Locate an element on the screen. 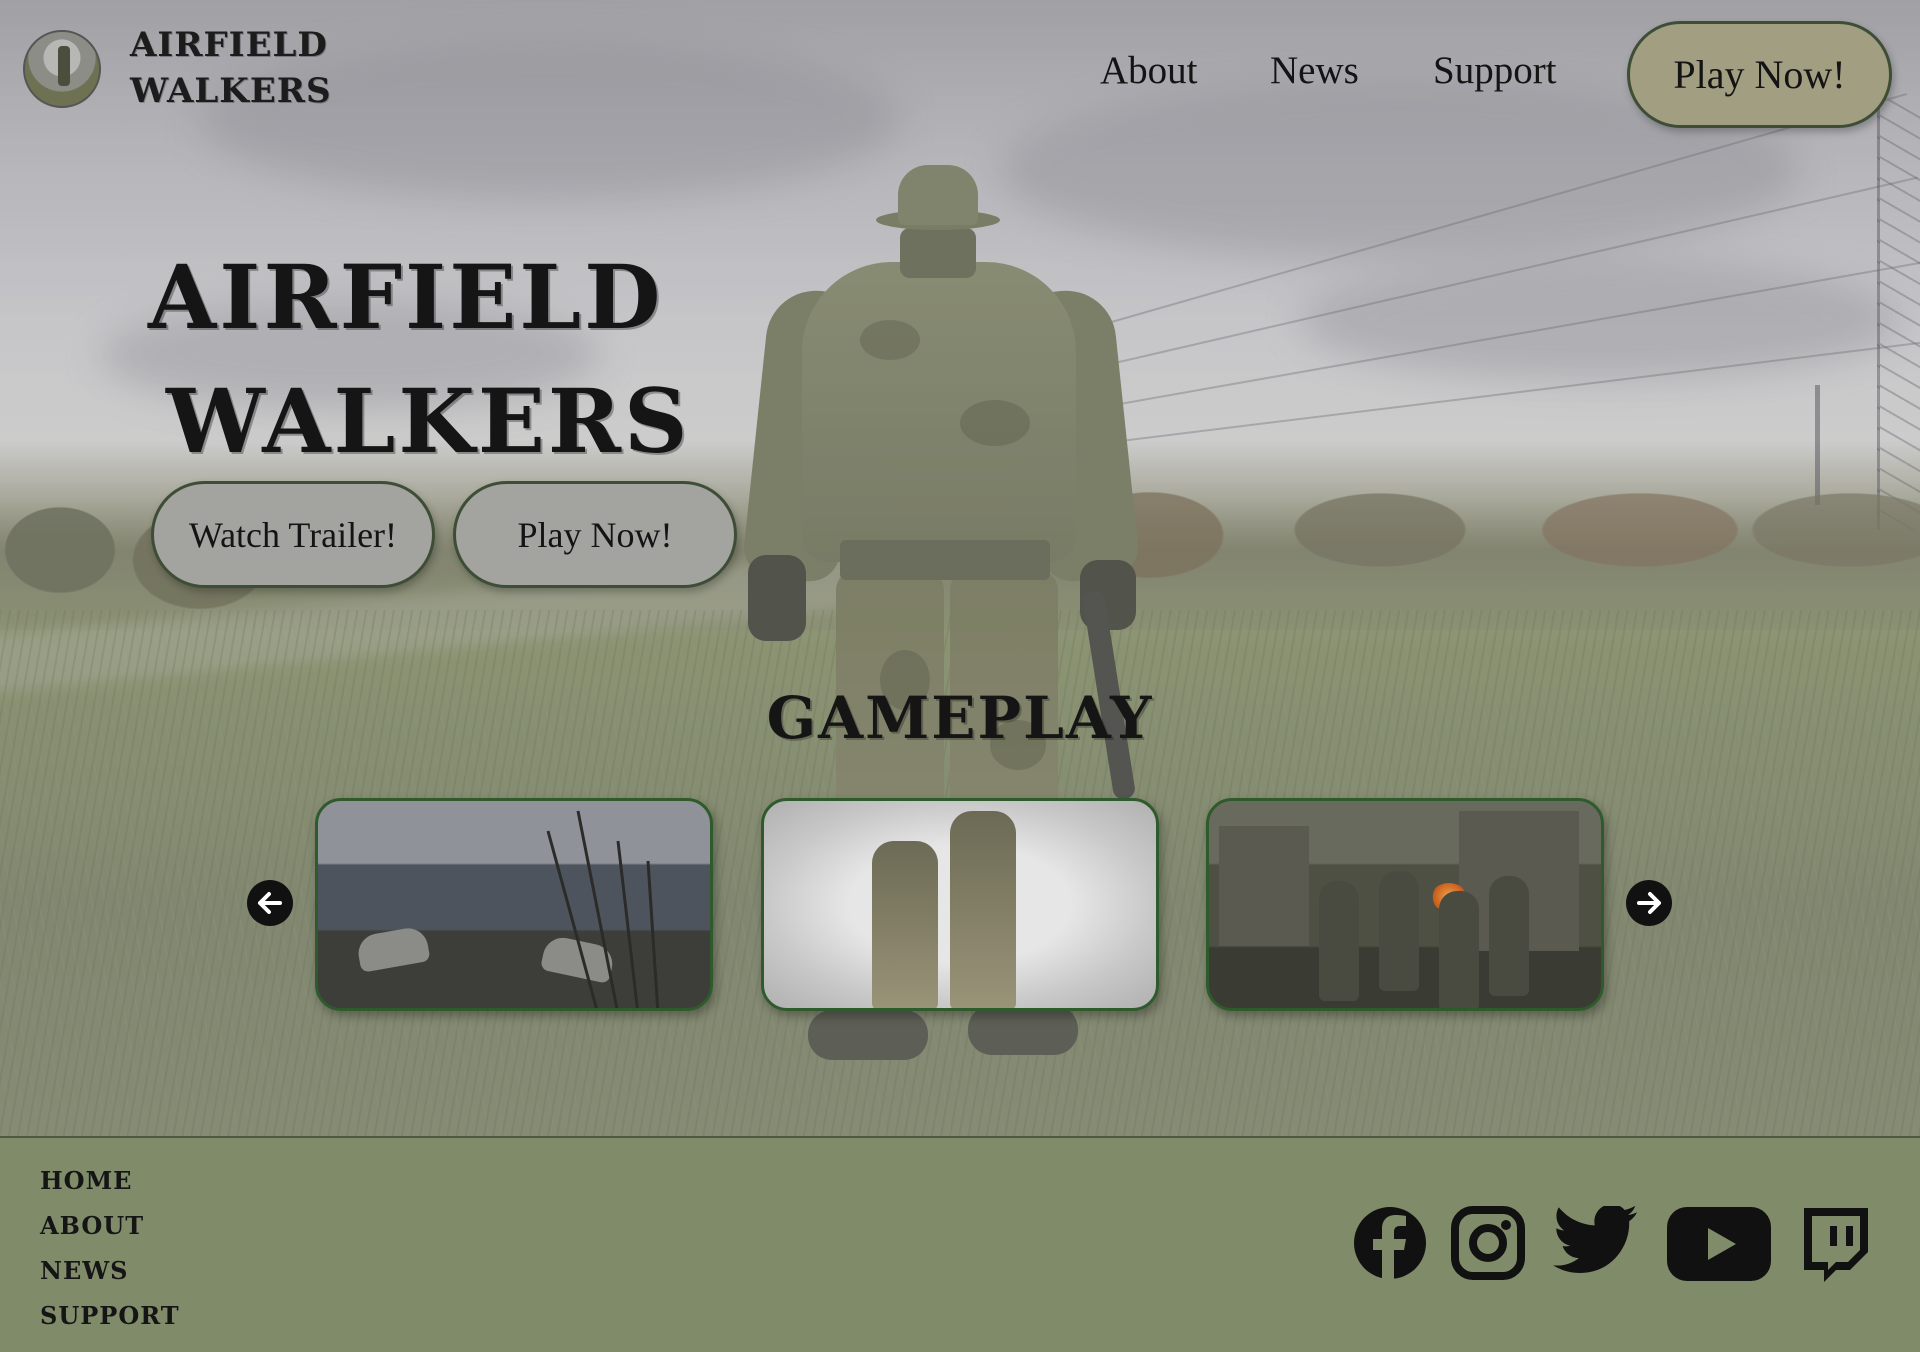 The image size is (1920, 1352). brand-name-line2: WALKERS is located at coordinates (231, 91).